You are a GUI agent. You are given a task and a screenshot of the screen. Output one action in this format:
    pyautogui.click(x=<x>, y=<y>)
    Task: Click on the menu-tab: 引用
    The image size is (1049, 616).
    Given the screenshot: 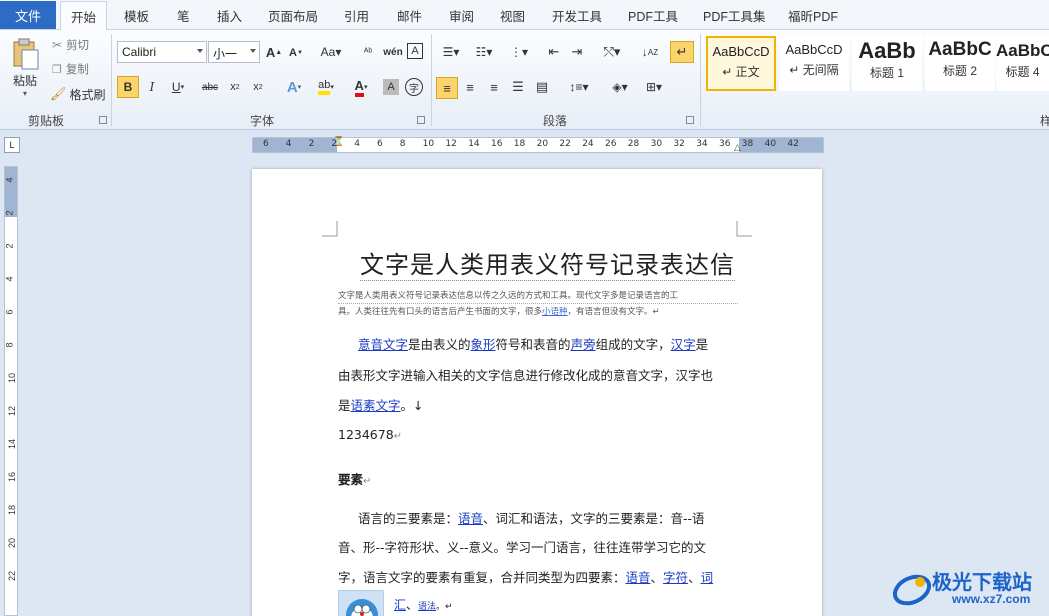 What is the action you would take?
    pyautogui.click(x=356, y=15)
    